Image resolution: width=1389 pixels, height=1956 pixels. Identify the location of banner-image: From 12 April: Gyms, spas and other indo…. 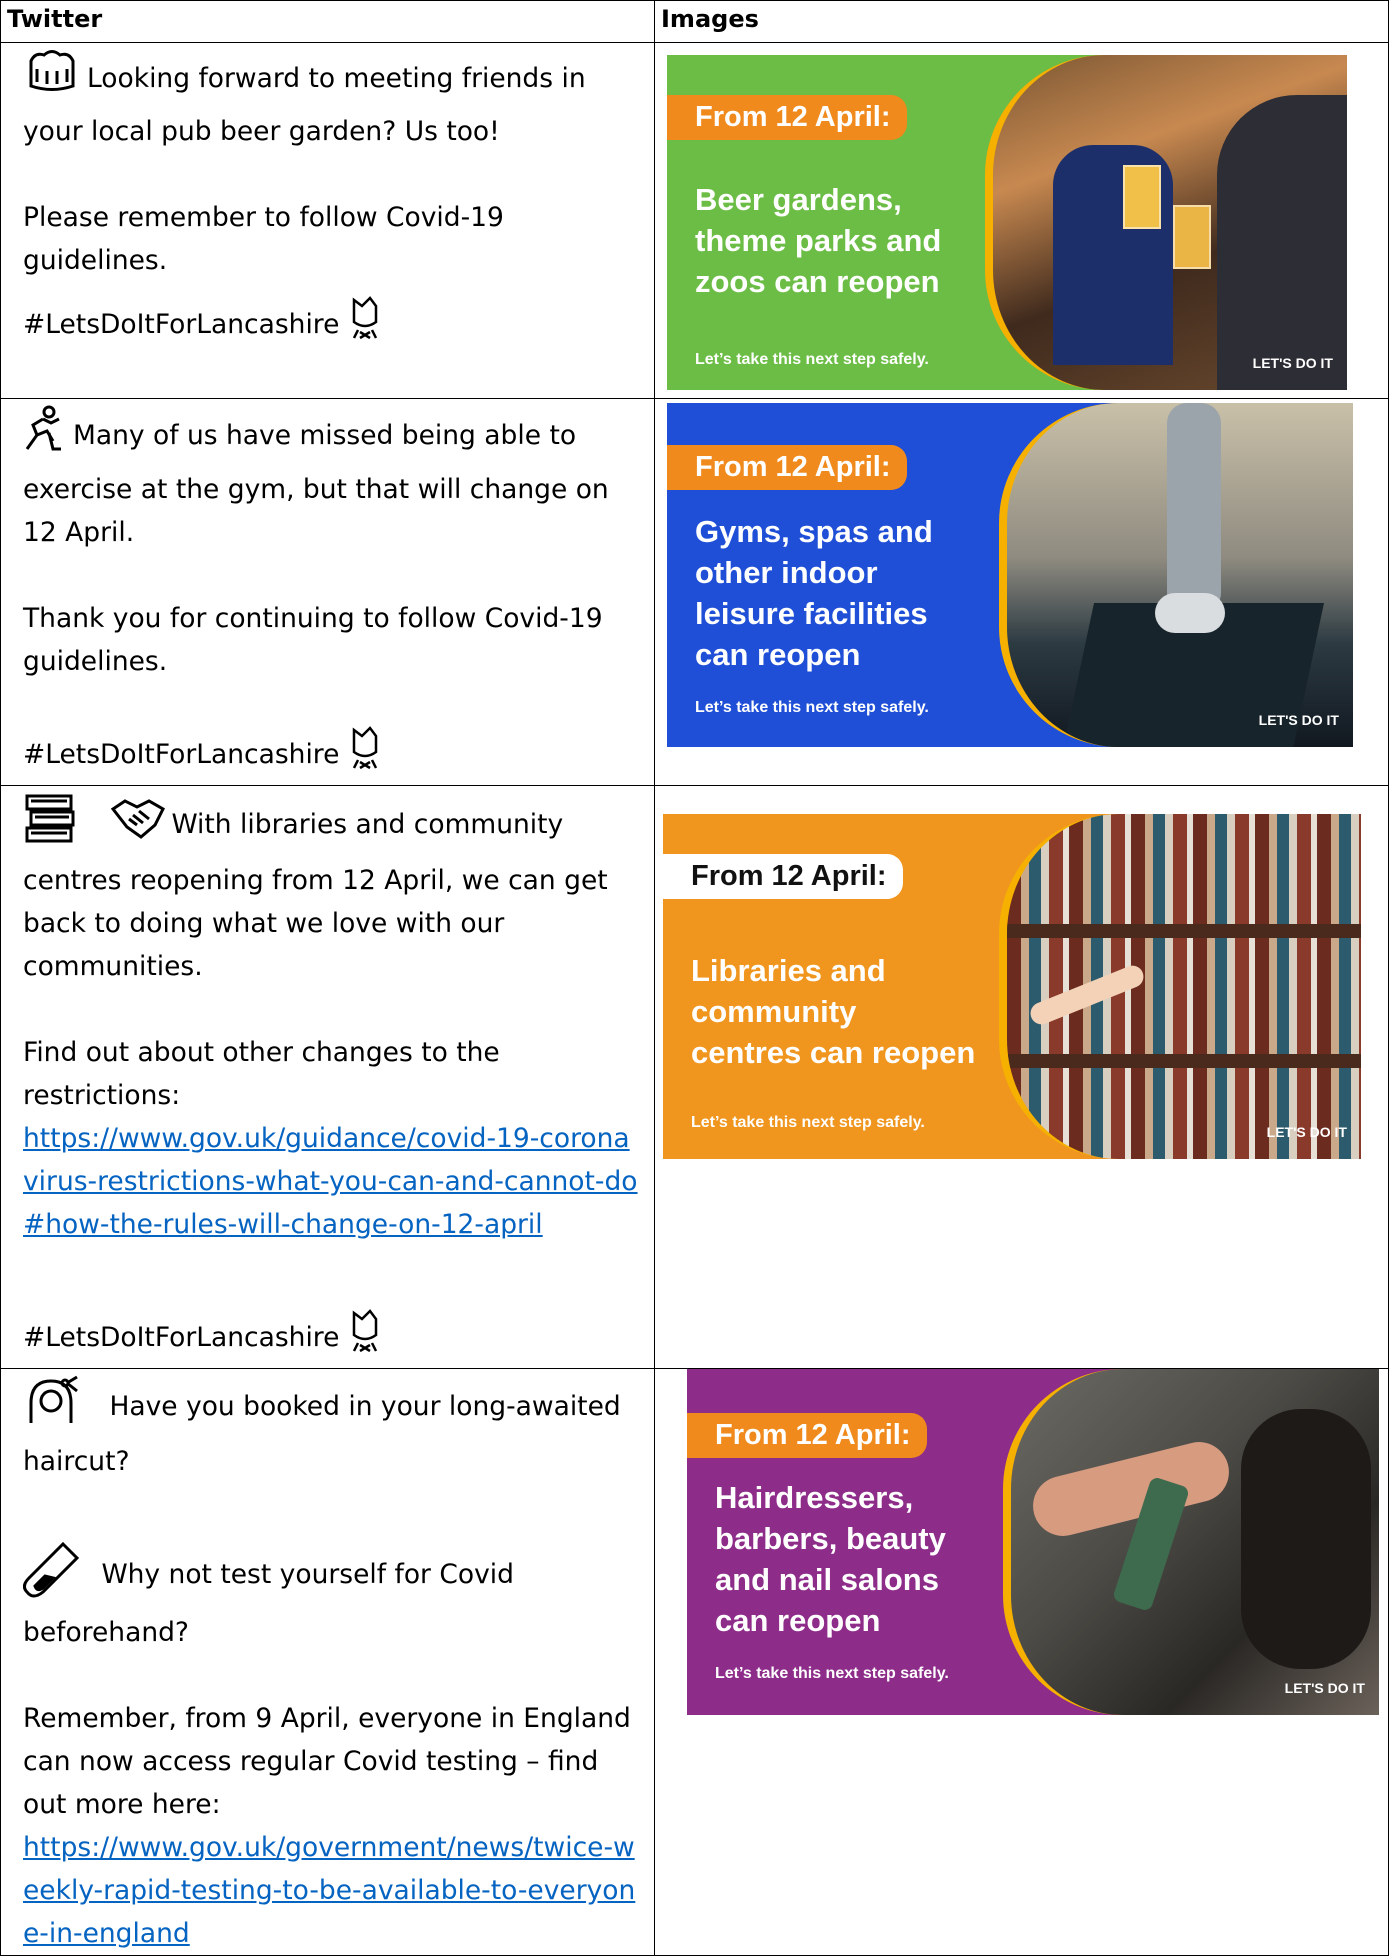
(1010, 575).